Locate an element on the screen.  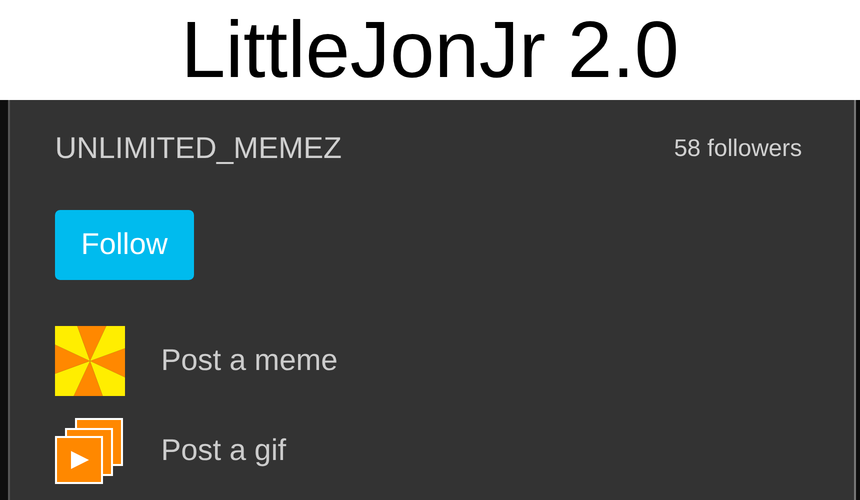
caption: LittleJonJr 2.0 is located at coordinates (430, 50).